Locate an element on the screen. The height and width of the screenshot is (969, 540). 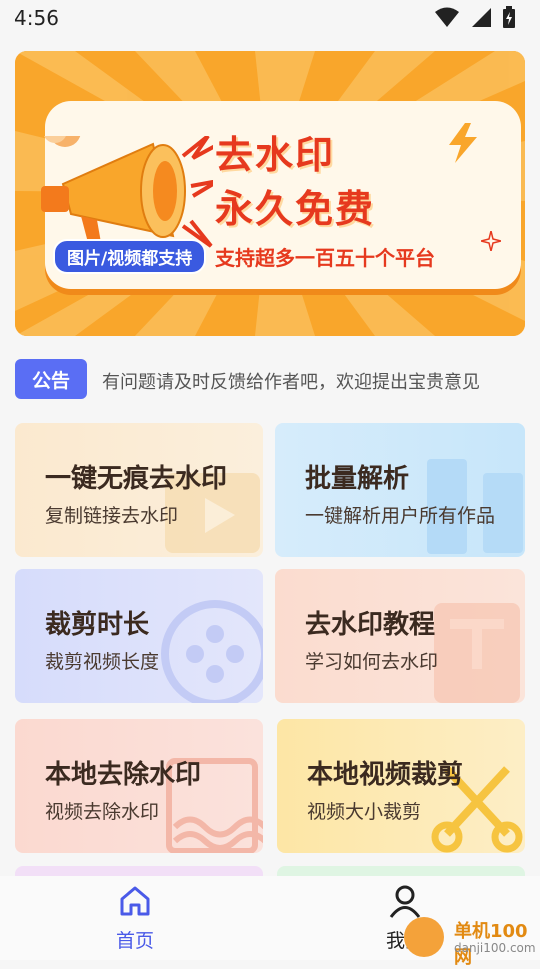
tile-subtitle: 学习如何去水印 is located at coordinates (372, 662).